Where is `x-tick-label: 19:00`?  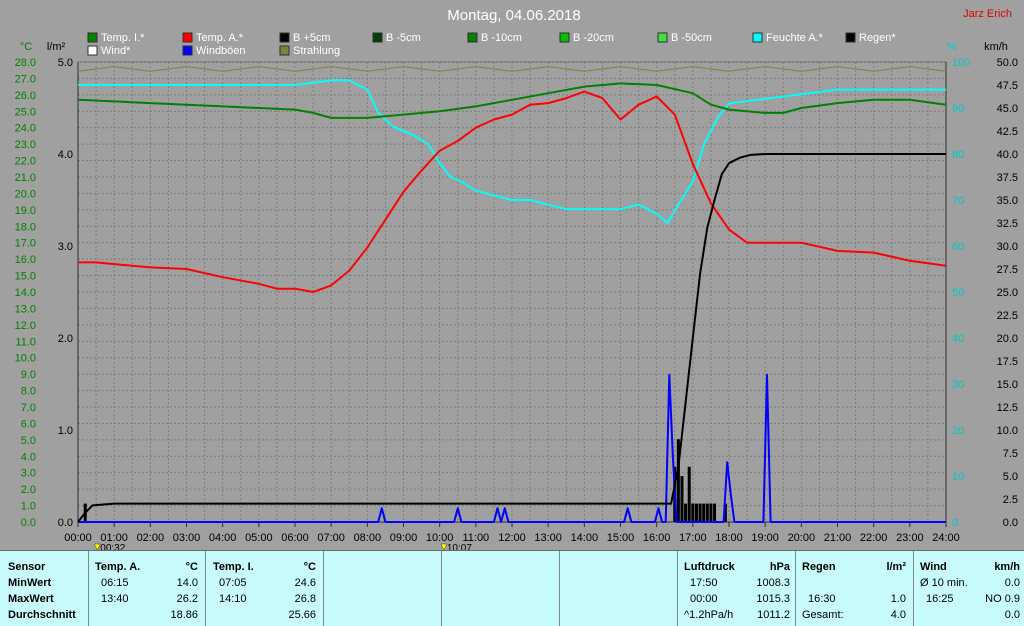 x-tick-label: 19:00 is located at coordinates (765, 538).